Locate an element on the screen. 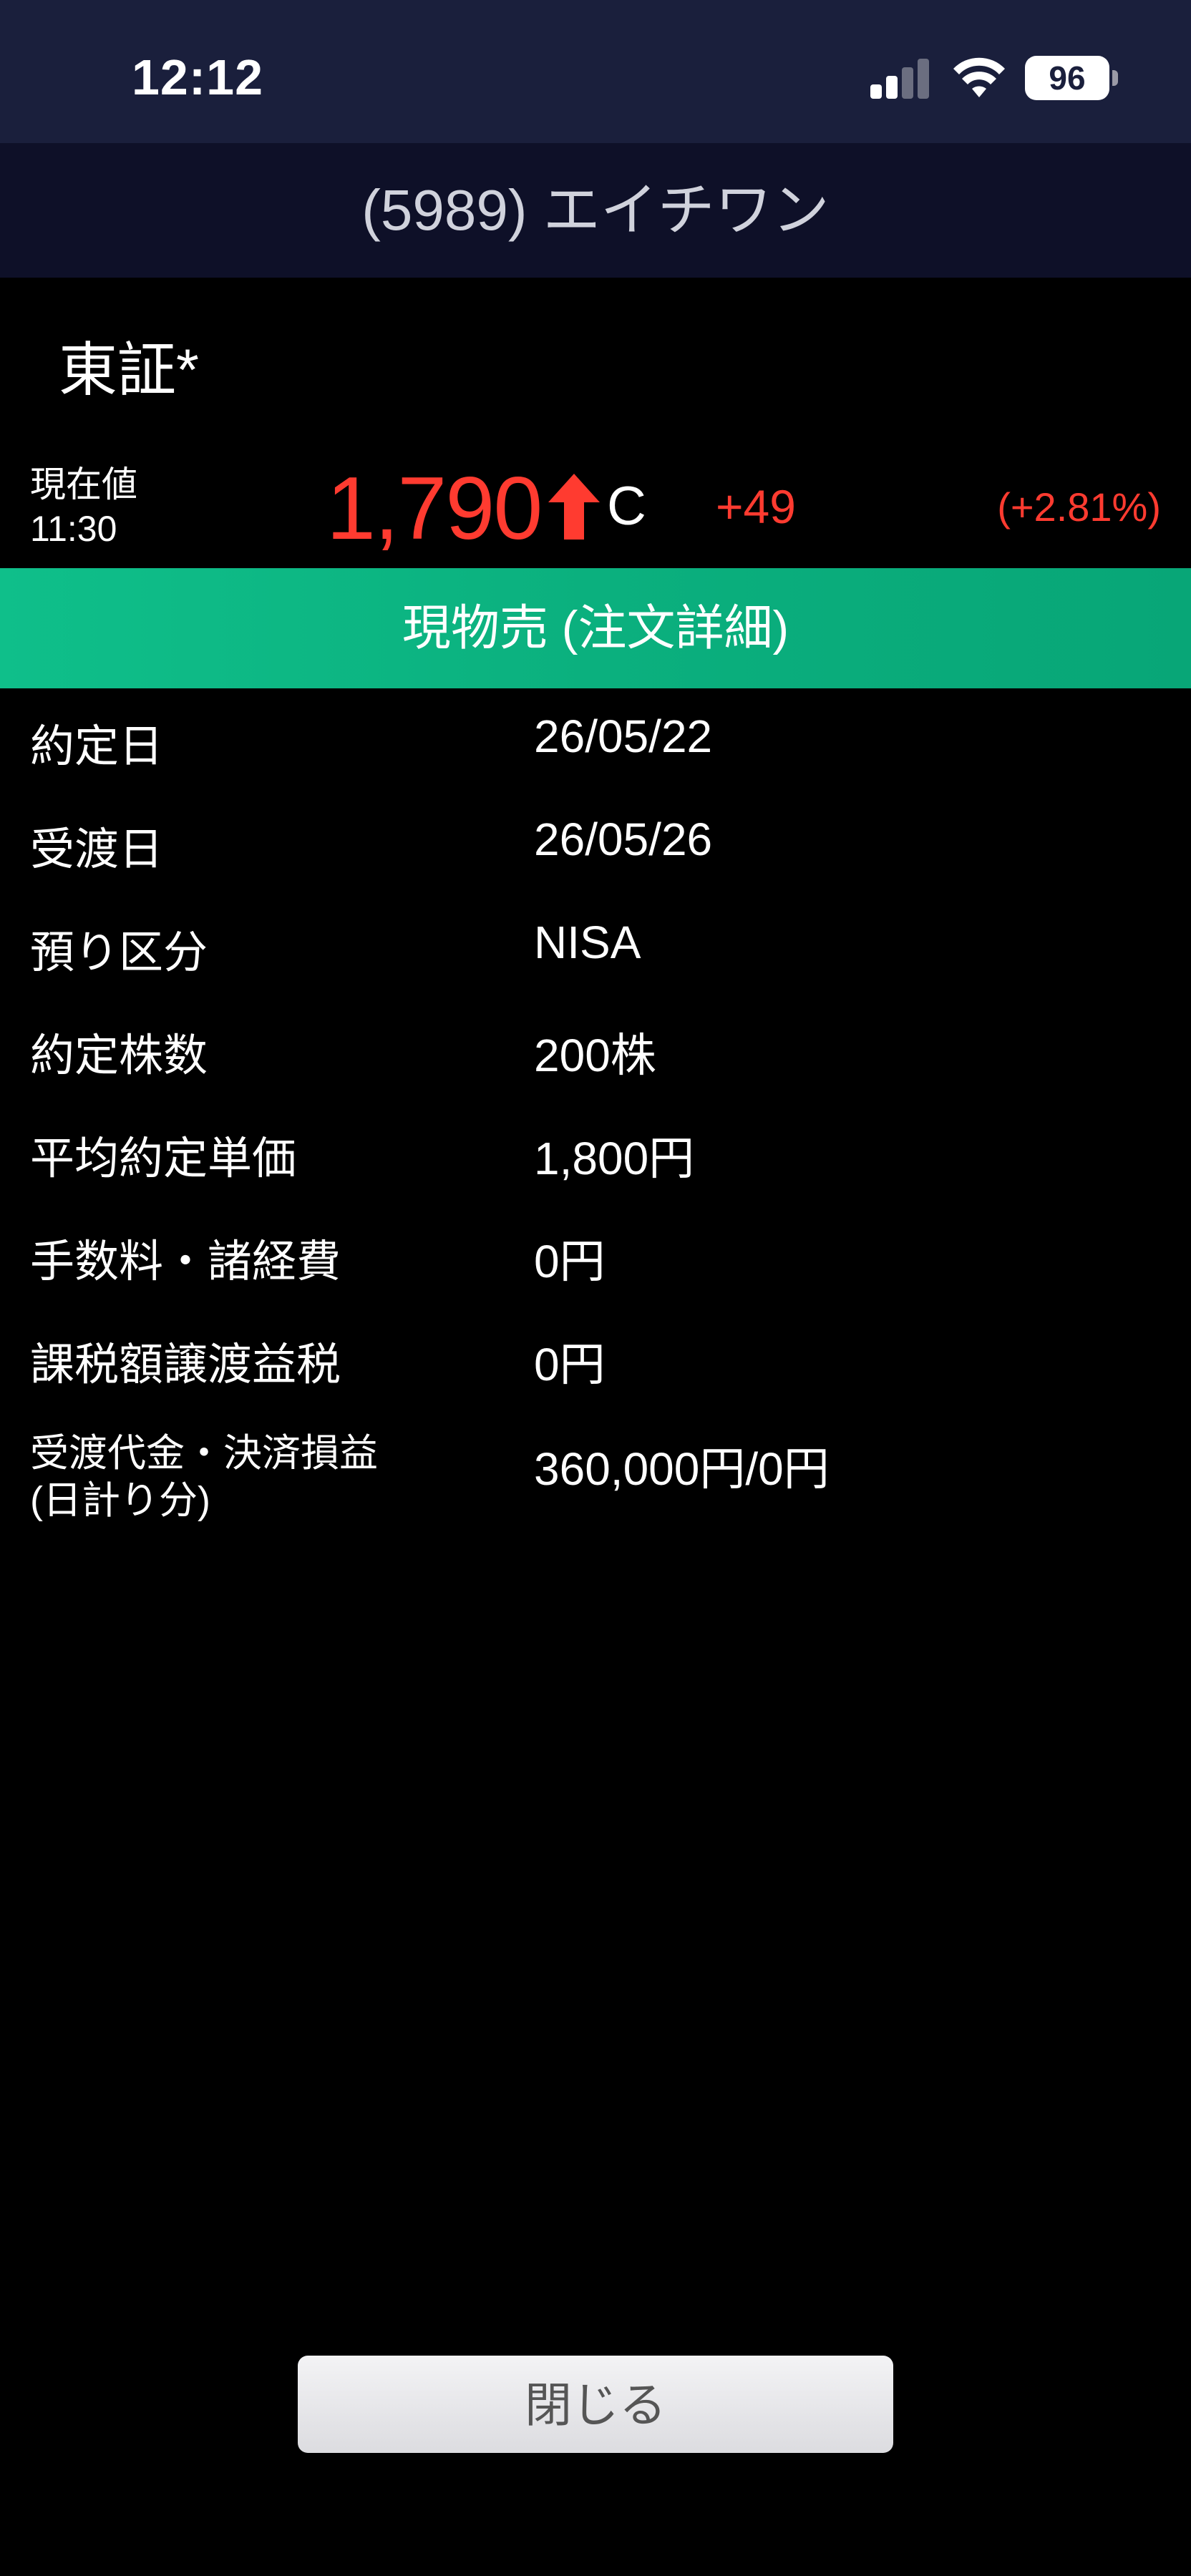 This screenshot has width=1191, height=2576. detail-label: 預り区分 is located at coordinates (119, 952).